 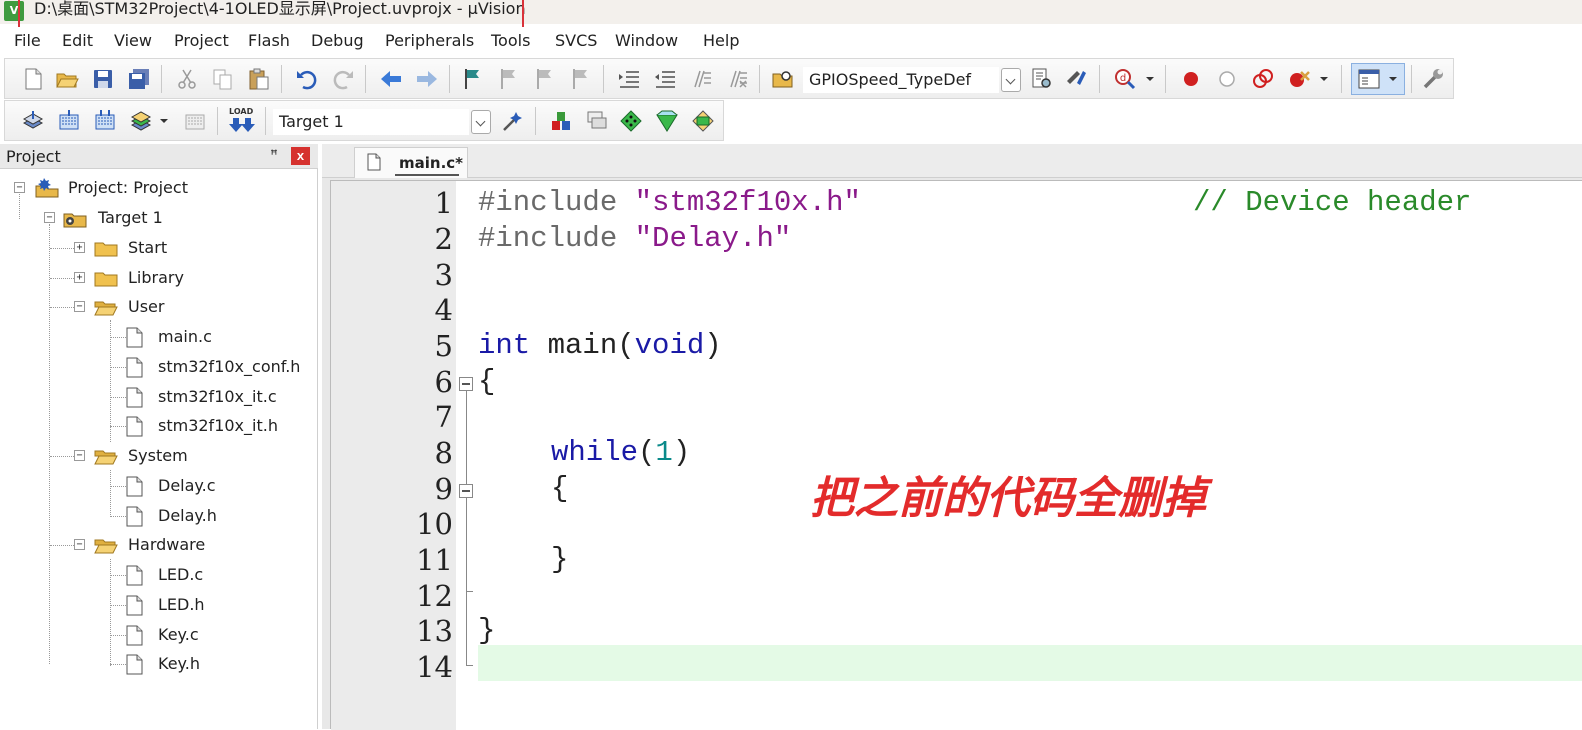 What do you see at coordinates (597, 121) in the screenshot?
I see `file-extensions-icon` at bounding box center [597, 121].